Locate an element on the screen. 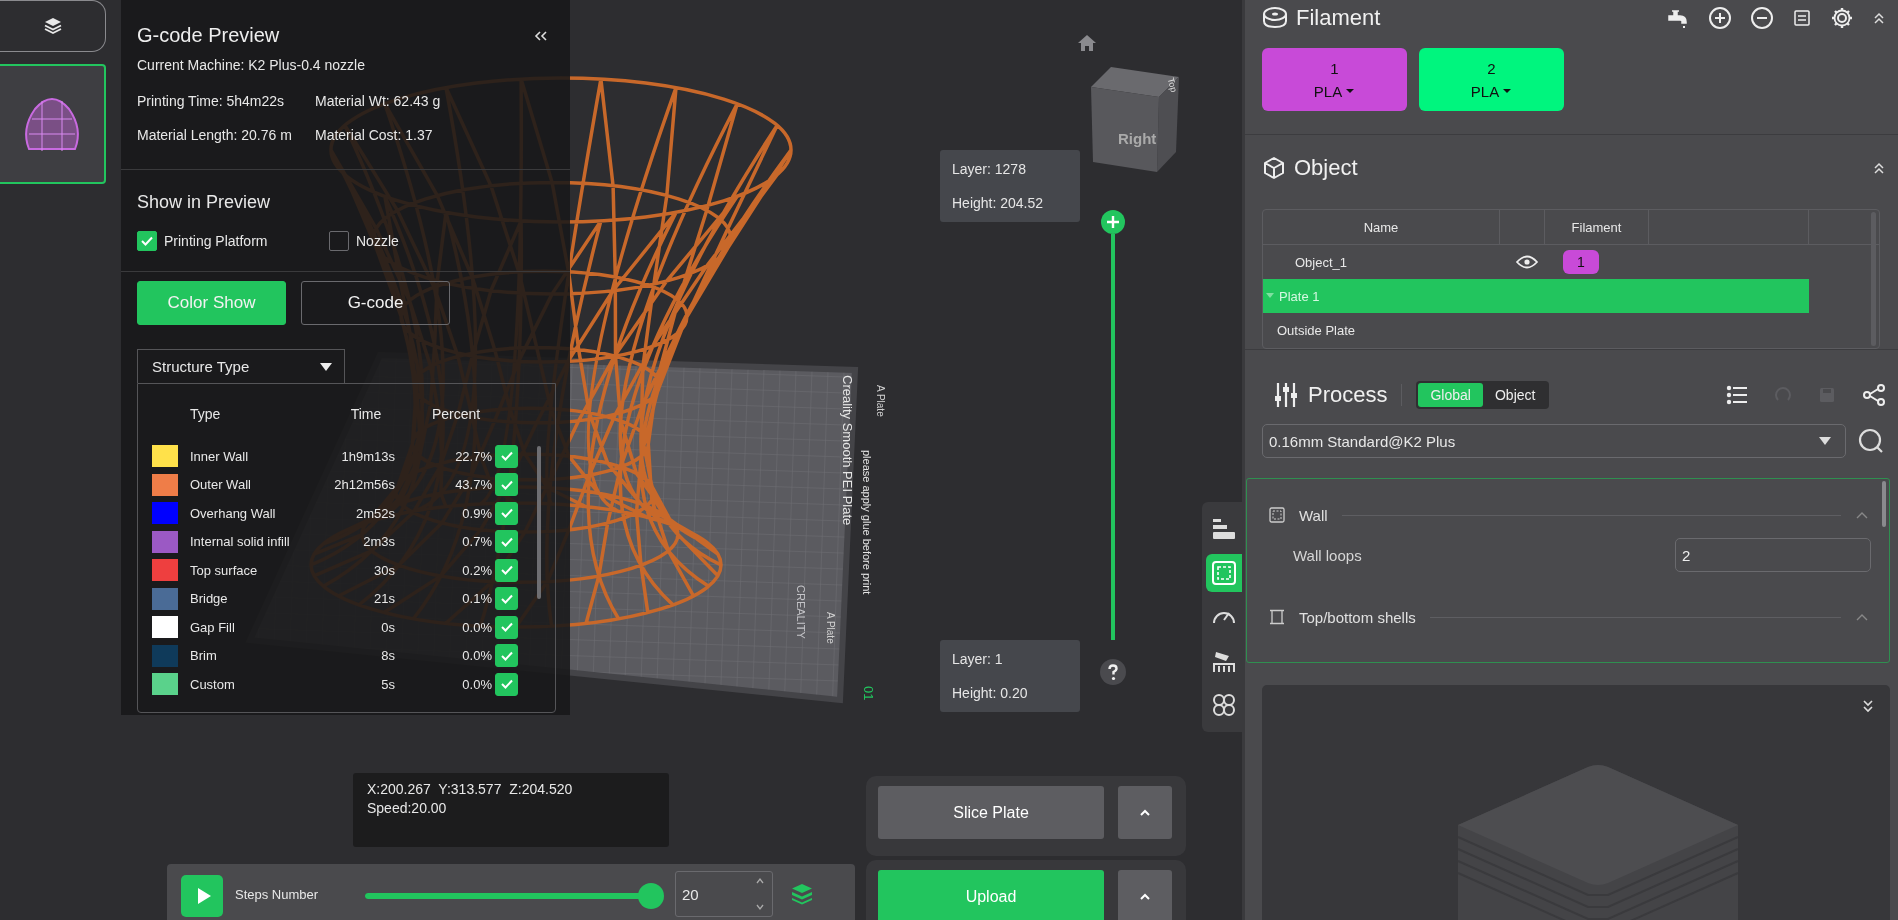 This screenshot has height=920, width=1898. plate-name: Plate 1 is located at coordinates (1299, 296).